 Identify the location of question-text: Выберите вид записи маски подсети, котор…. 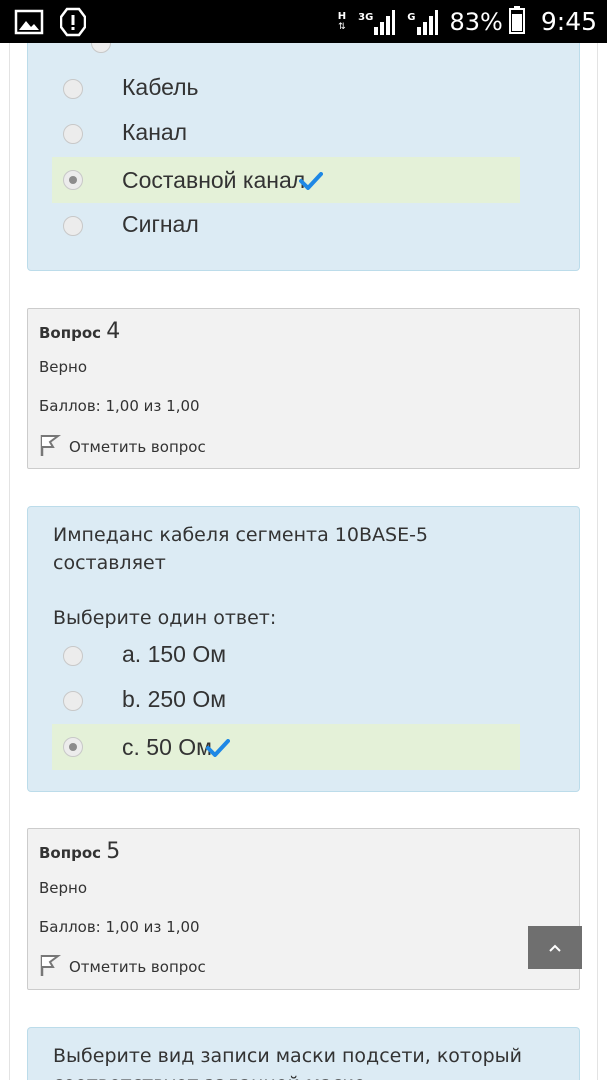
(288, 1062).